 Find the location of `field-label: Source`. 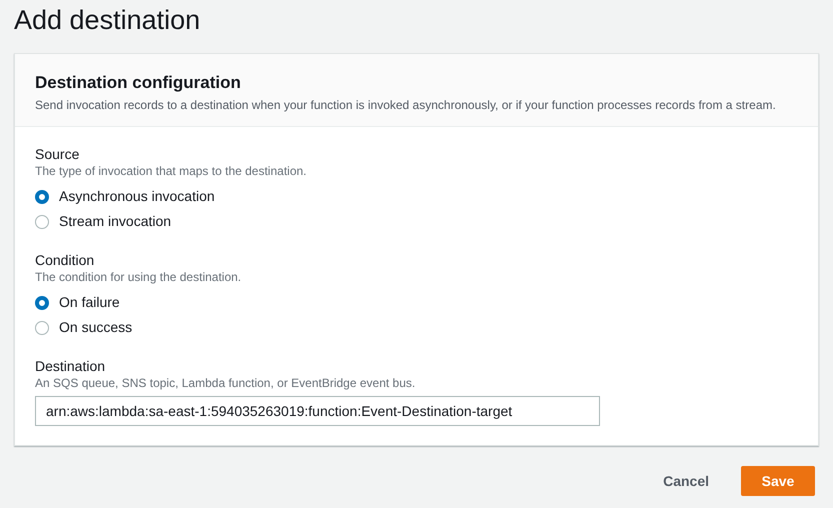

field-label: Source is located at coordinates (57, 154).